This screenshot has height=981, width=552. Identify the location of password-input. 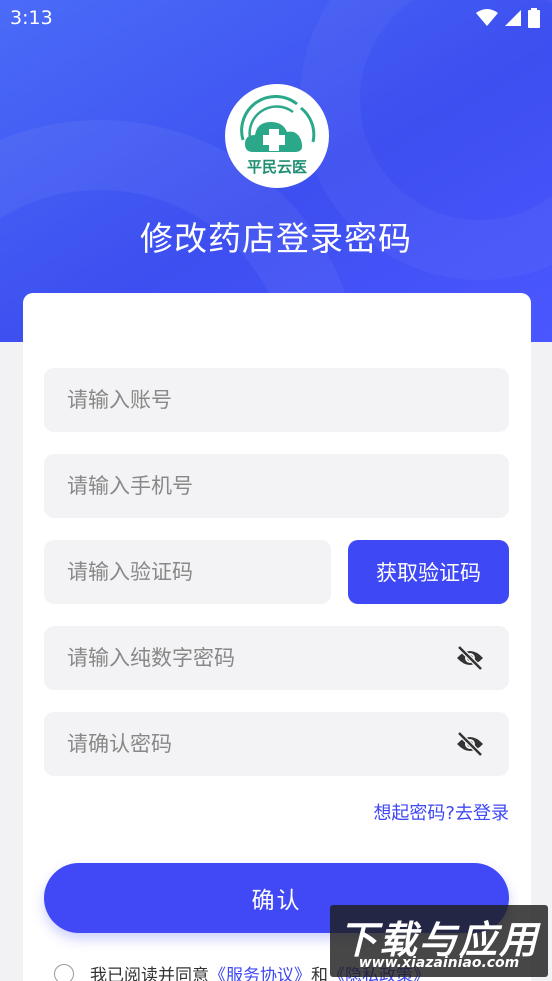
(288, 658).